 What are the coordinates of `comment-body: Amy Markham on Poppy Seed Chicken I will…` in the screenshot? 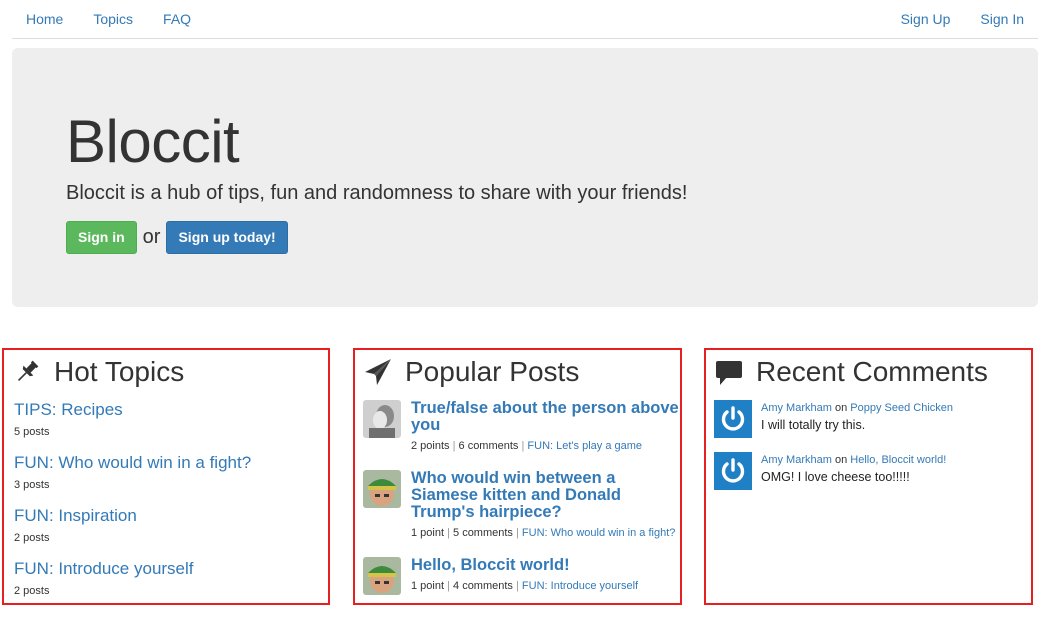 It's located at (857, 417).